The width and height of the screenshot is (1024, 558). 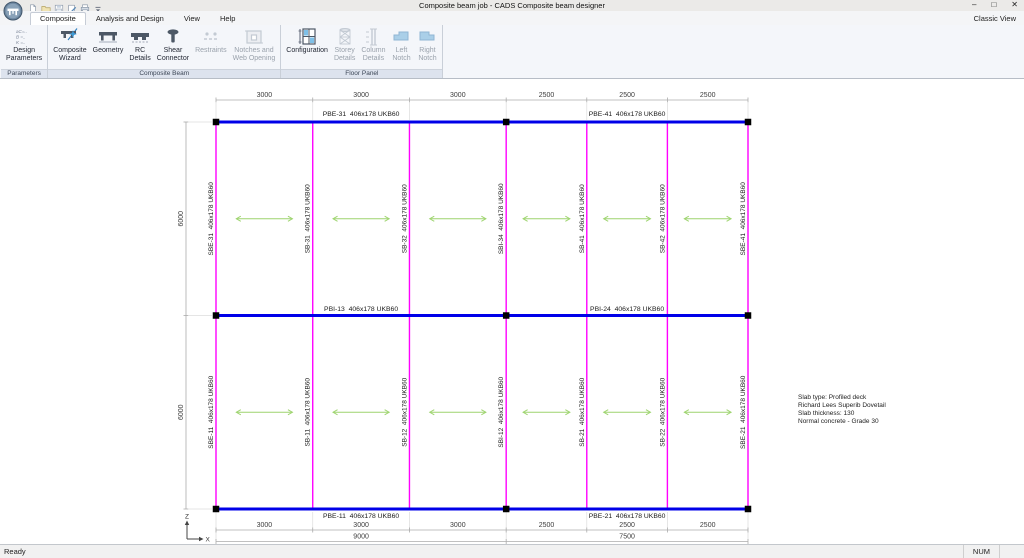 I want to click on left-notch-label: Left Notch, so click(x=401, y=54).